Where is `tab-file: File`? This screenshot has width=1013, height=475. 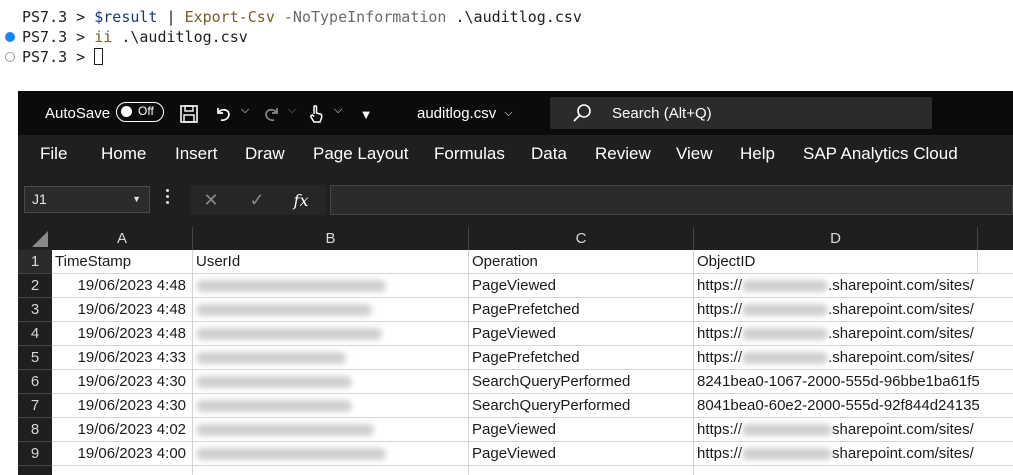
tab-file: File is located at coordinates (53, 155).